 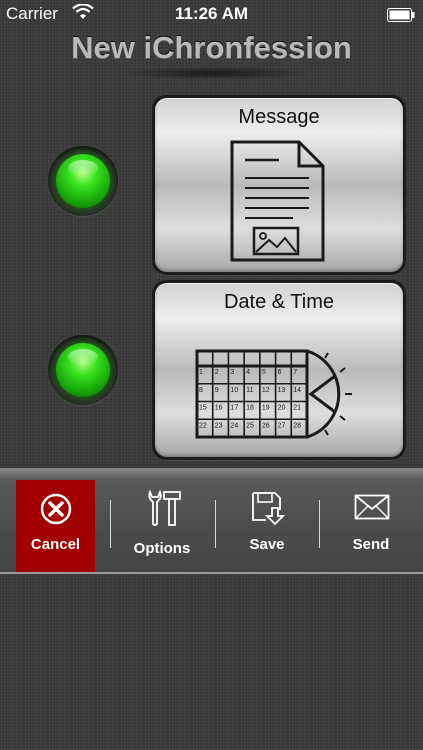 What do you see at coordinates (297, 390) in the screenshot?
I see `calendar-day: 14` at bounding box center [297, 390].